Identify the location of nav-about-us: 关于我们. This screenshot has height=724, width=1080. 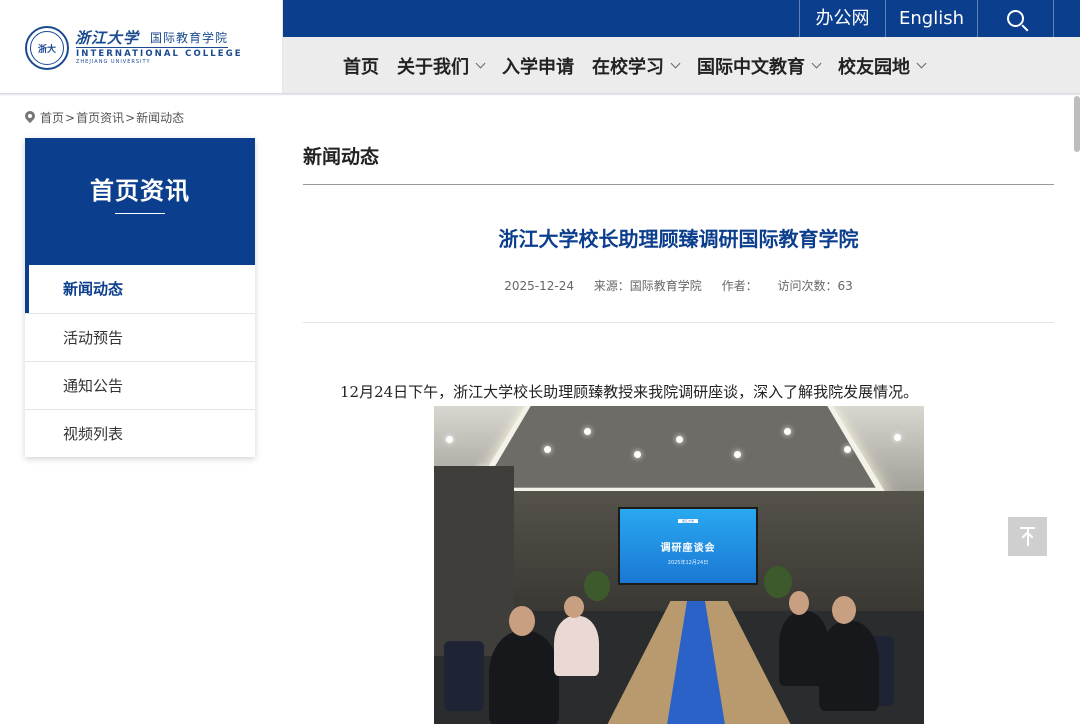
(441, 66).